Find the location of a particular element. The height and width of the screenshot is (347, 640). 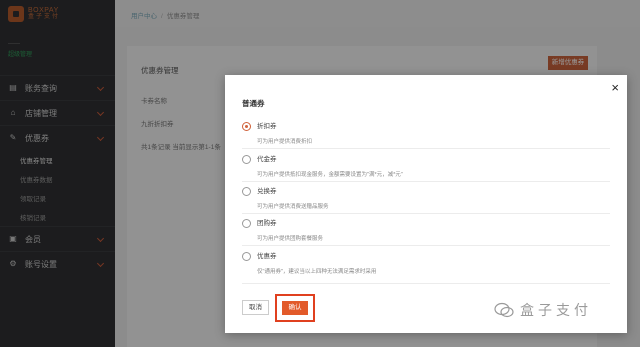

option-label: 兑换券 is located at coordinates (267, 191).